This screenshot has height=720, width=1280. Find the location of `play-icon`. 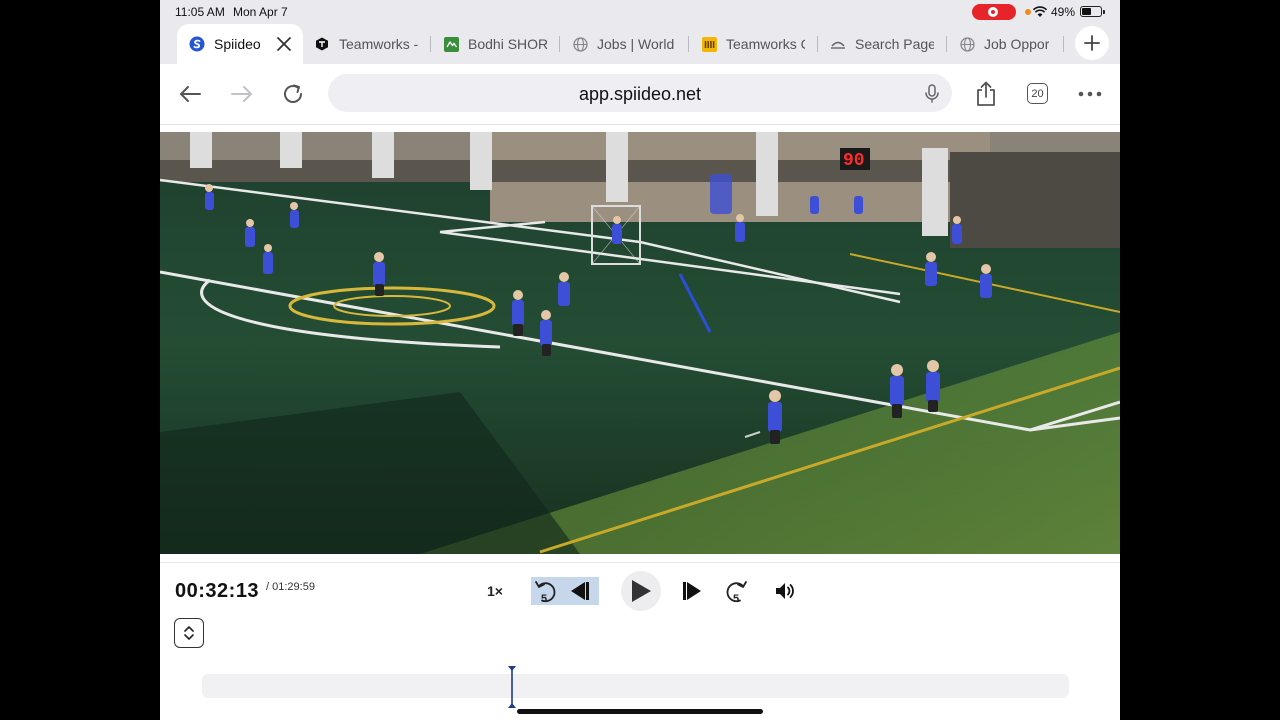

play-icon is located at coordinates (641, 591).